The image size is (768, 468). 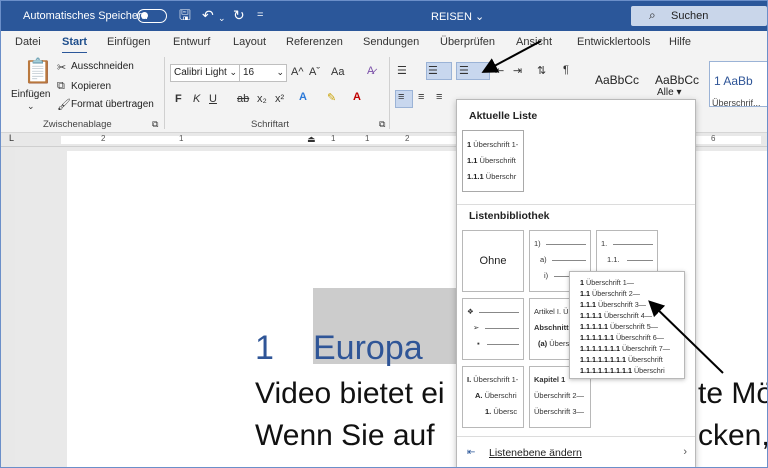 I want to click on copy-icon: ⧉, so click(x=61, y=86).